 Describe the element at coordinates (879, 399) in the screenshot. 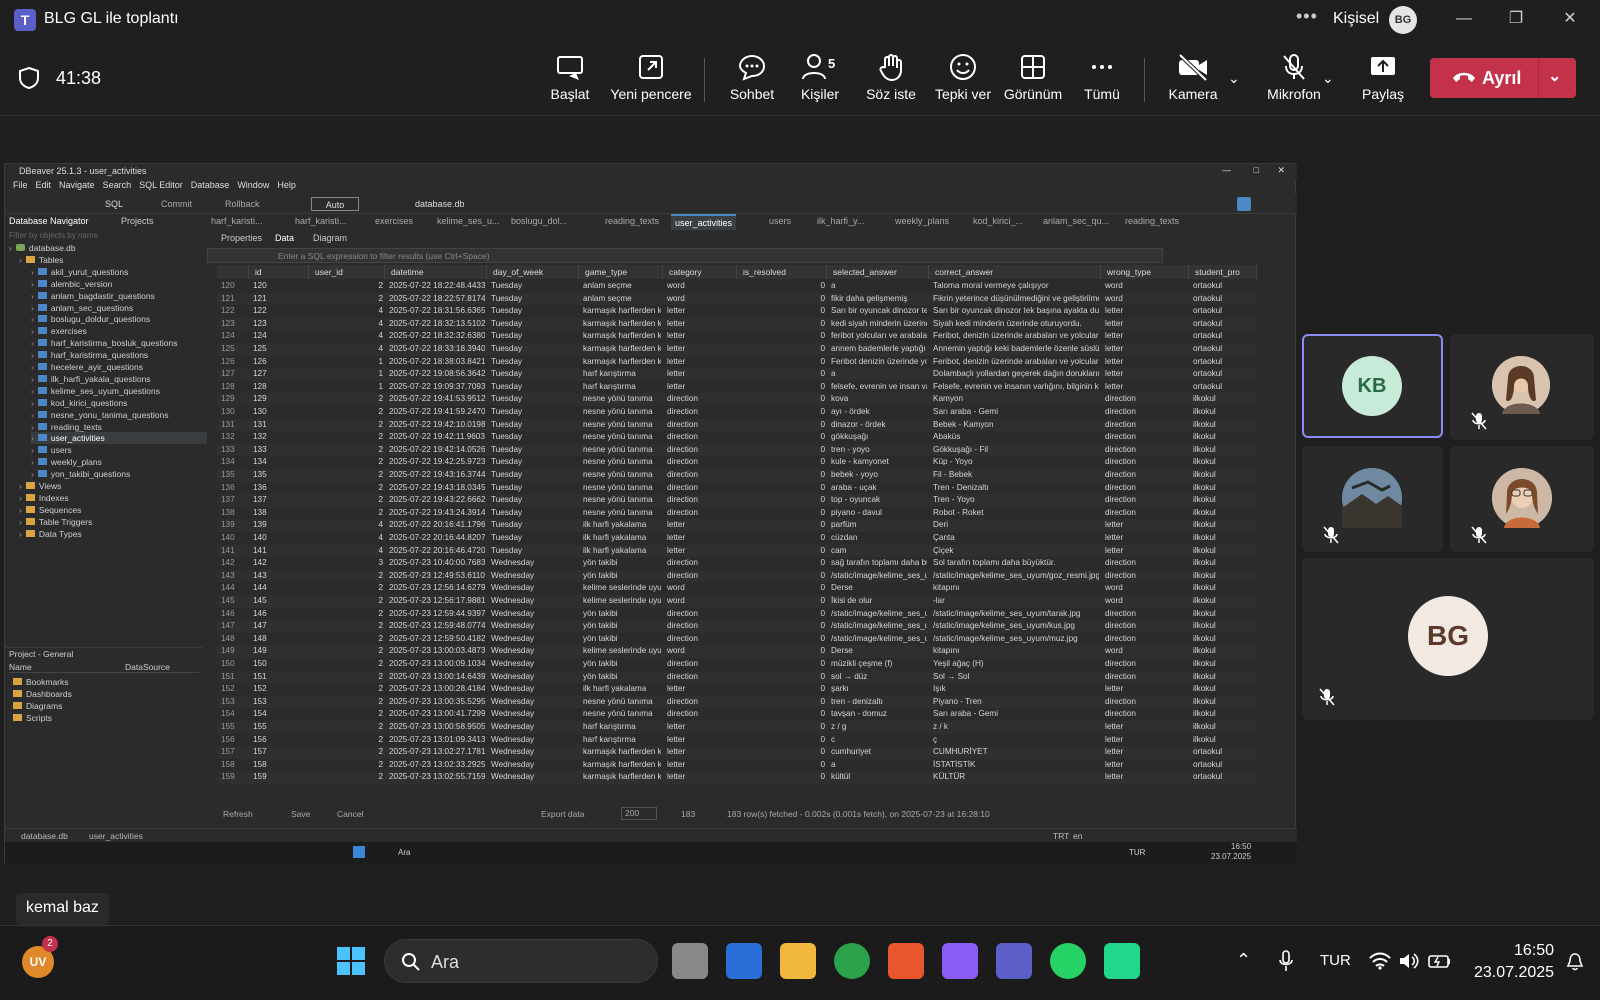

I see `cell-selected-answer: kova` at that location.